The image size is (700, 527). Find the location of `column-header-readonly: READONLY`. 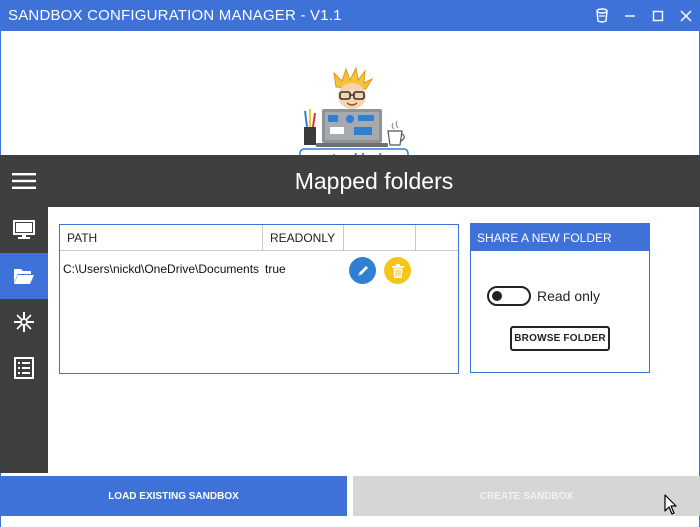

column-header-readonly: READONLY is located at coordinates (303, 238).